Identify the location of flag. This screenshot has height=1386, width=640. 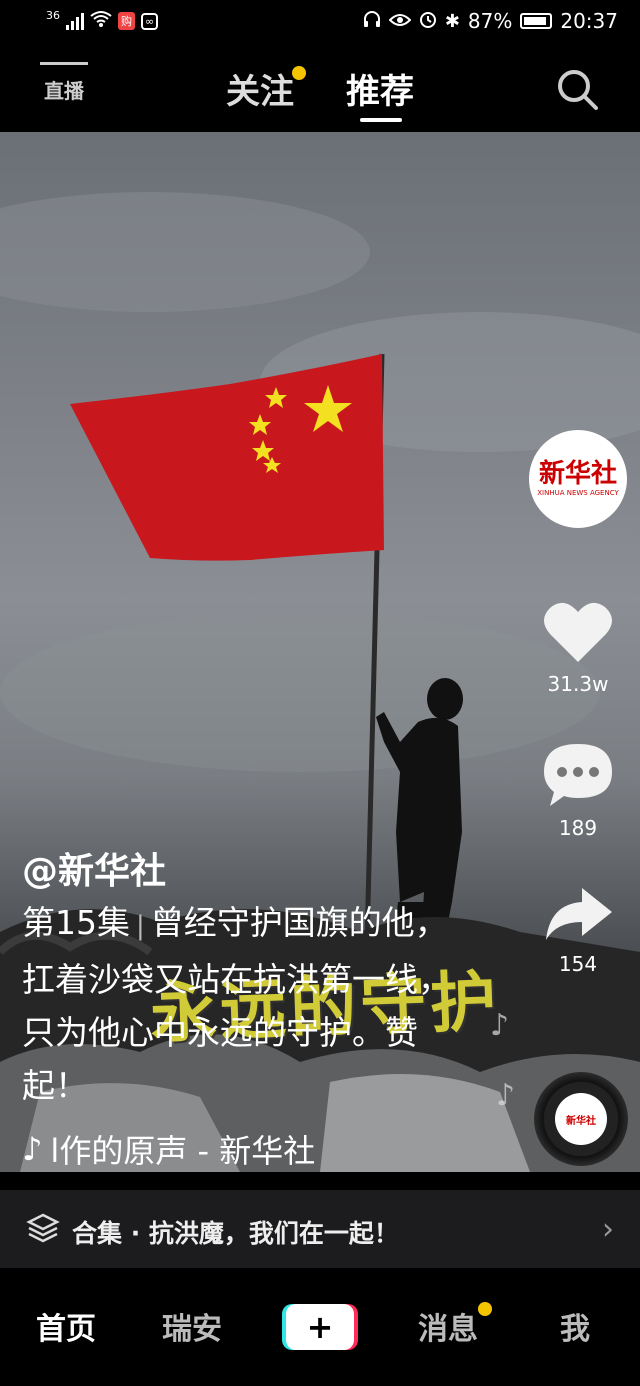
(227, 457).